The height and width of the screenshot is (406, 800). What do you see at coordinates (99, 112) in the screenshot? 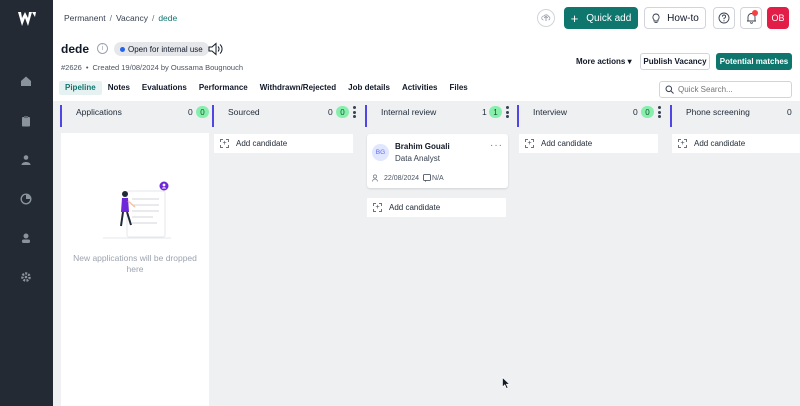
I see `column-name: Applications` at bounding box center [99, 112].